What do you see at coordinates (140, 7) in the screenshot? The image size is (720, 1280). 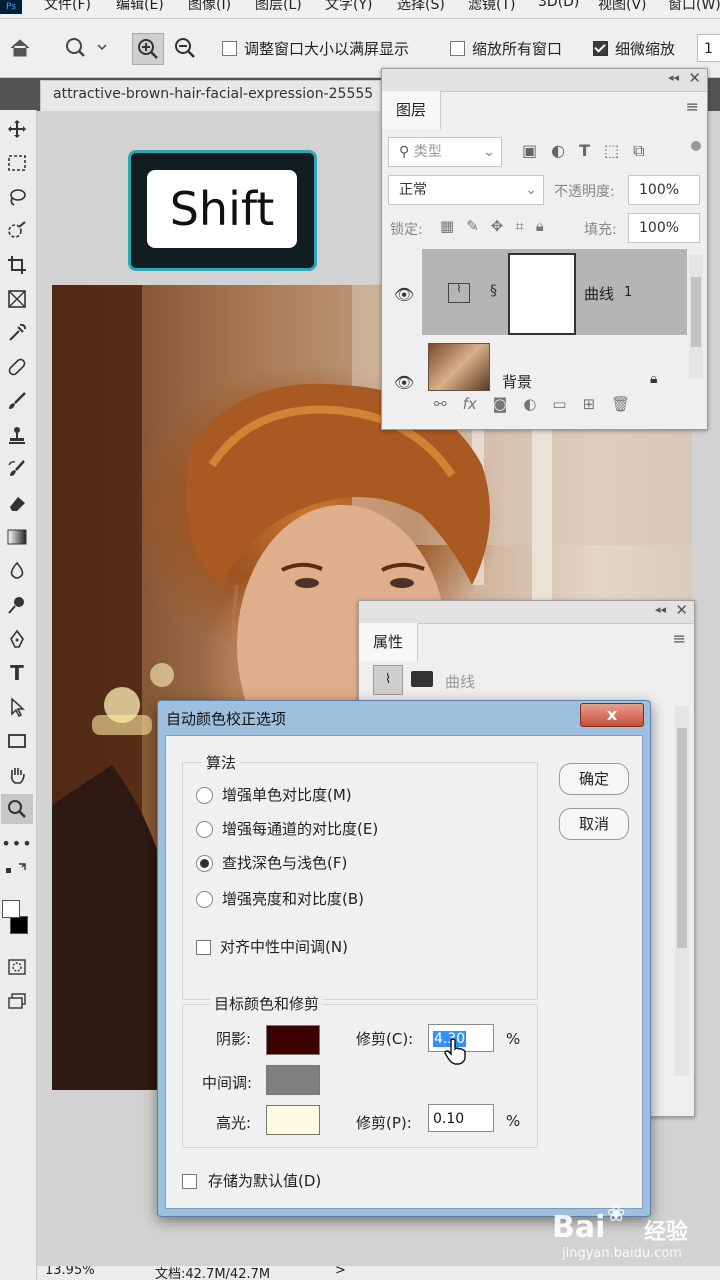 I see `menu-edit: 编辑(E)` at bounding box center [140, 7].